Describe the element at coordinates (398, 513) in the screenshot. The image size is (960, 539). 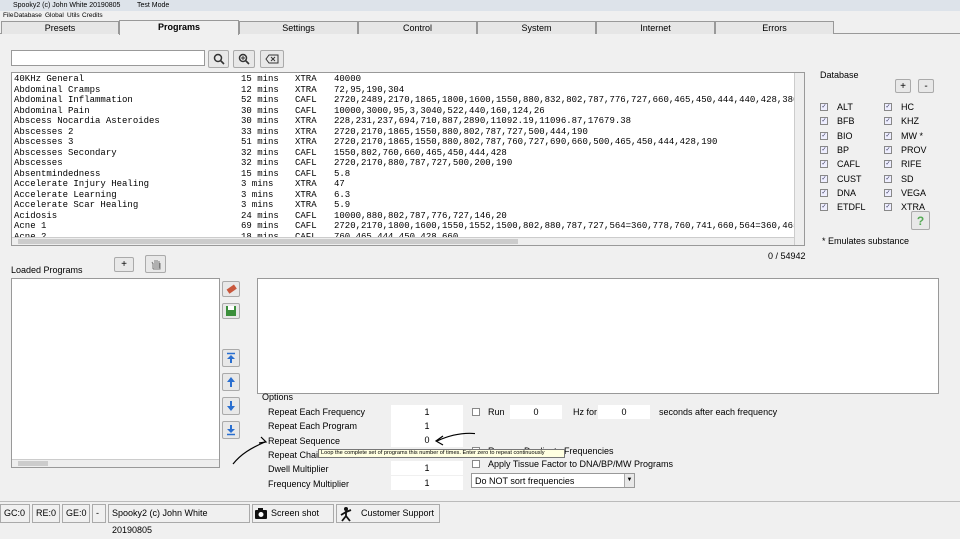
I see `support-label: Customer Support` at that location.